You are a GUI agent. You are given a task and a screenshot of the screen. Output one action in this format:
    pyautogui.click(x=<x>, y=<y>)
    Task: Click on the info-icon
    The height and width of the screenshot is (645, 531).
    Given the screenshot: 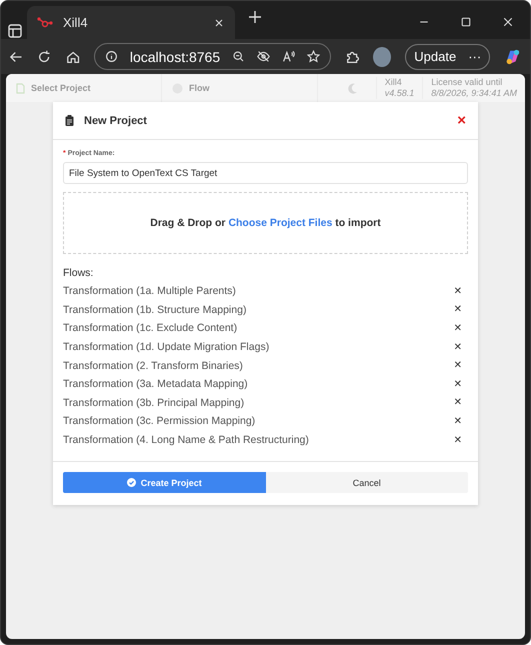 What is the action you would take?
    pyautogui.click(x=111, y=56)
    